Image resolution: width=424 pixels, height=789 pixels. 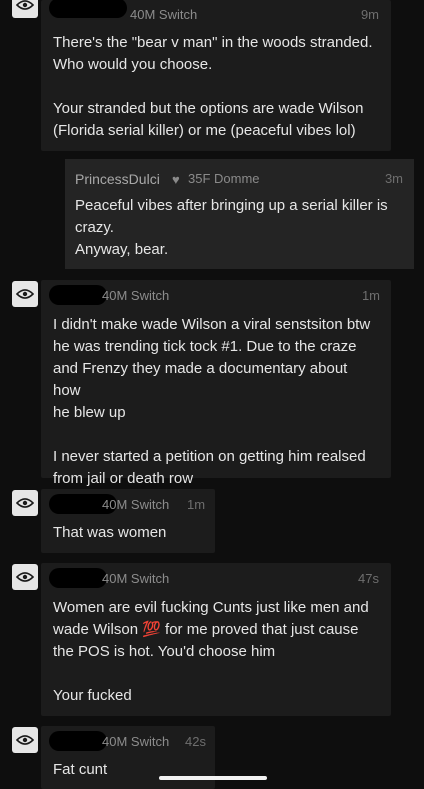 I want to click on message-bubble: 40M Switch 1m That was women, so click(x=128, y=521).